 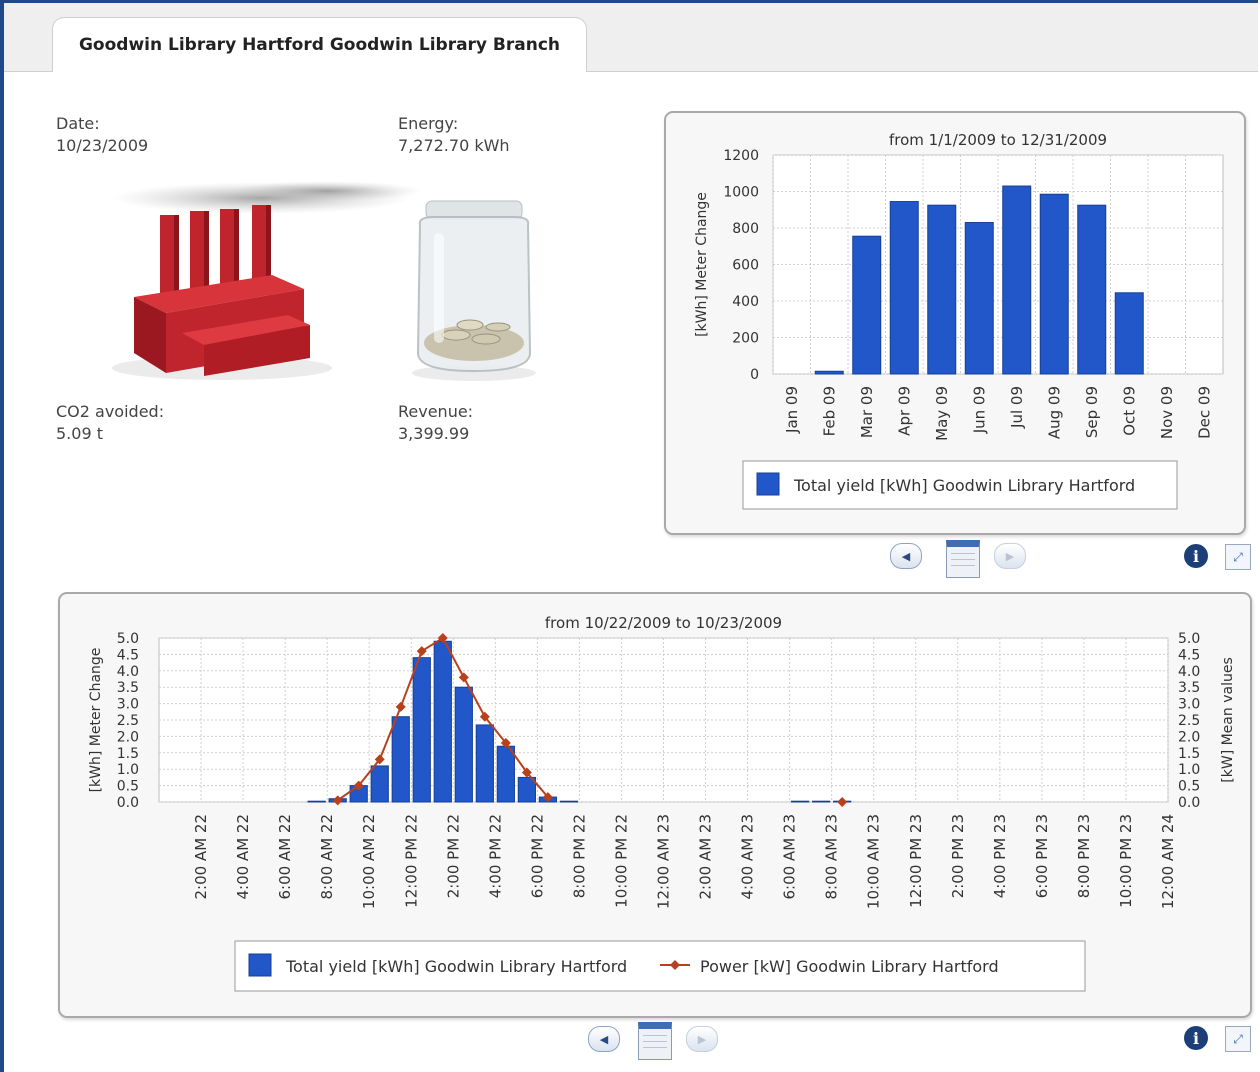 I want to click on y-tick-label: 1000, so click(x=741, y=193).